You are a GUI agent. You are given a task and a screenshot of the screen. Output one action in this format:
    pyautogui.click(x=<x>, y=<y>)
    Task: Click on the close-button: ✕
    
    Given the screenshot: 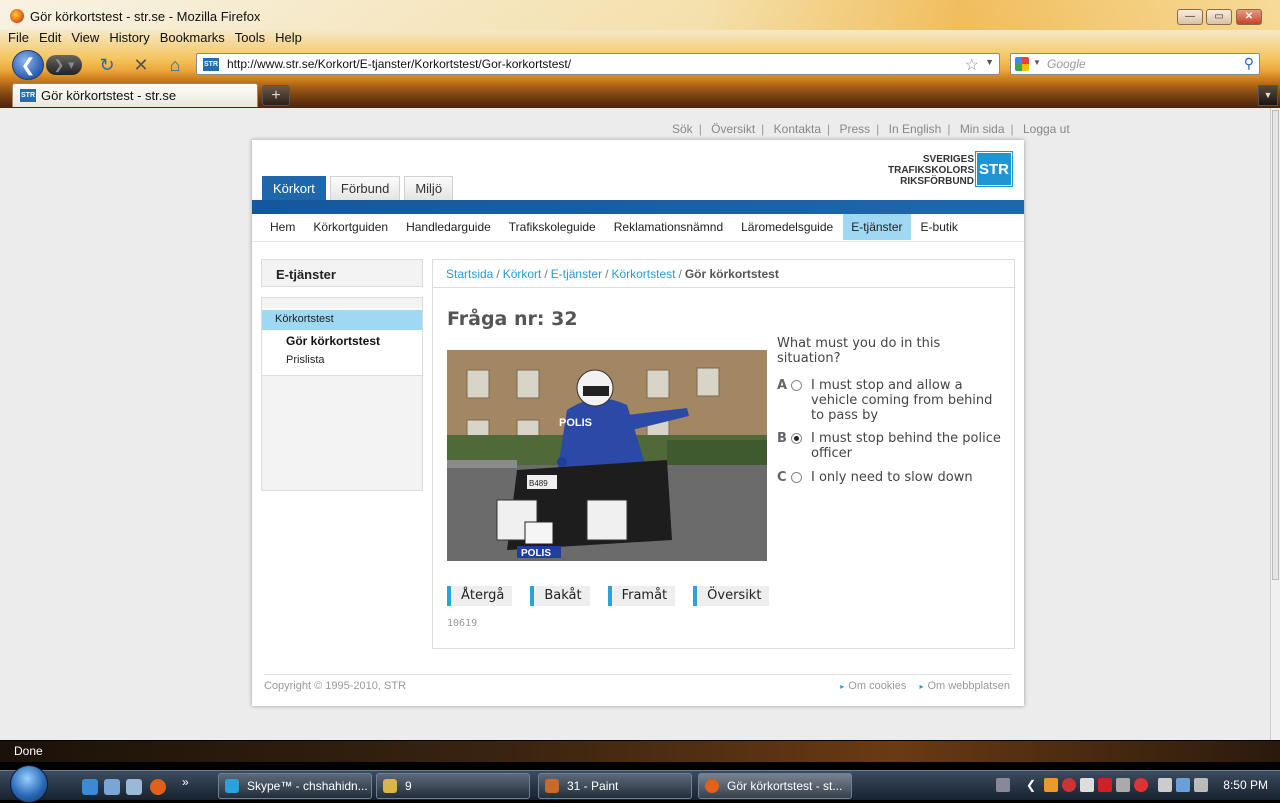 What is the action you would take?
    pyautogui.click(x=1249, y=17)
    